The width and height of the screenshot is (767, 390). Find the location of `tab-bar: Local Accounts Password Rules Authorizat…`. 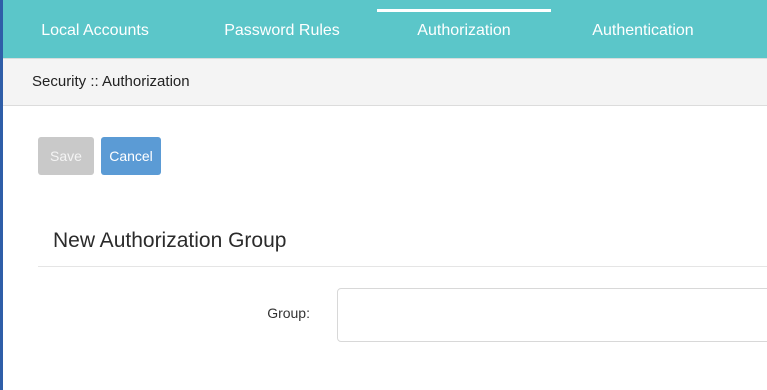

tab-bar: Local Accounts Password Rules Authorizat… is located at coordinates (385, 29).